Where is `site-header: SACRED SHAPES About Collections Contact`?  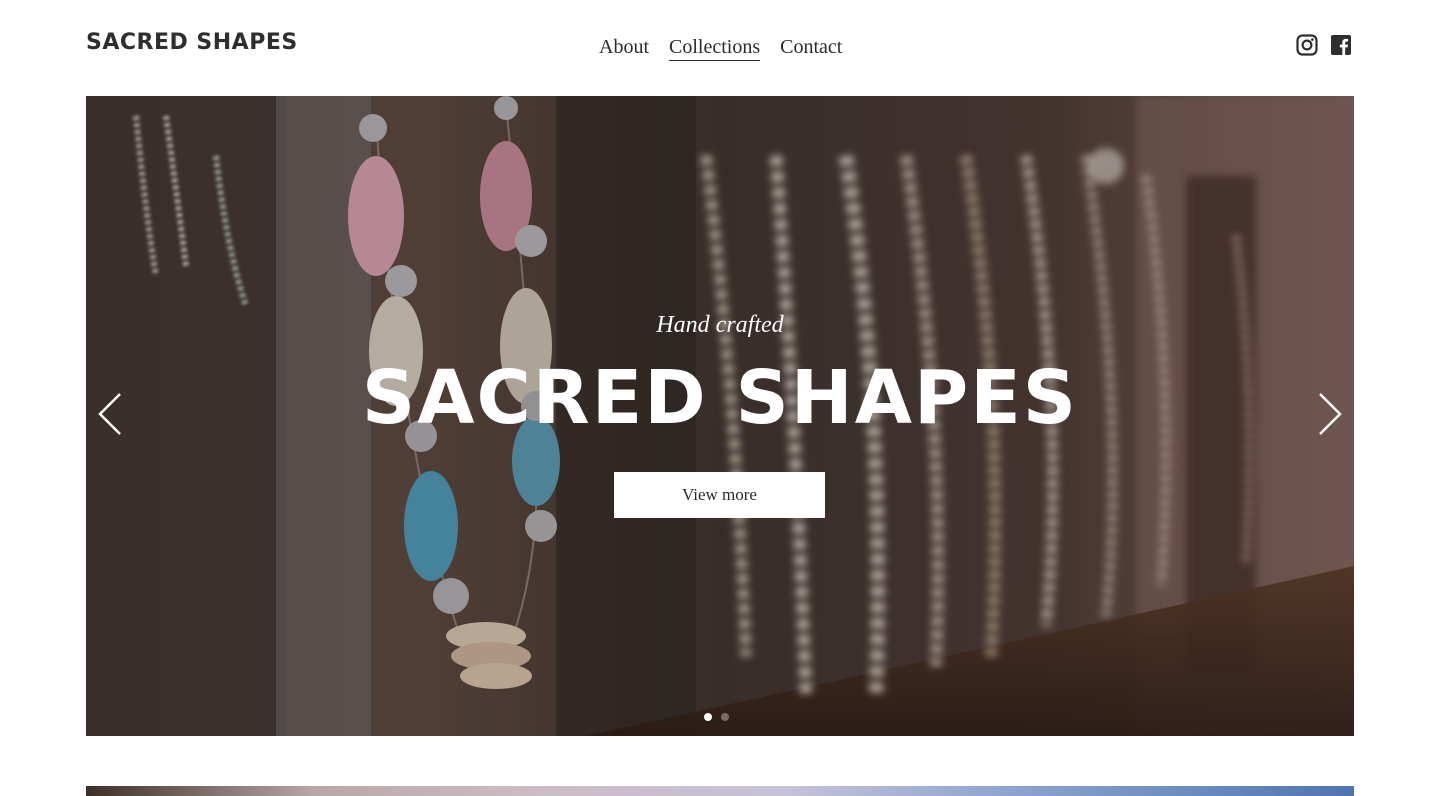 site-header: SACRED SHAPES About Collections Contact is located at coordinates (720, 48).